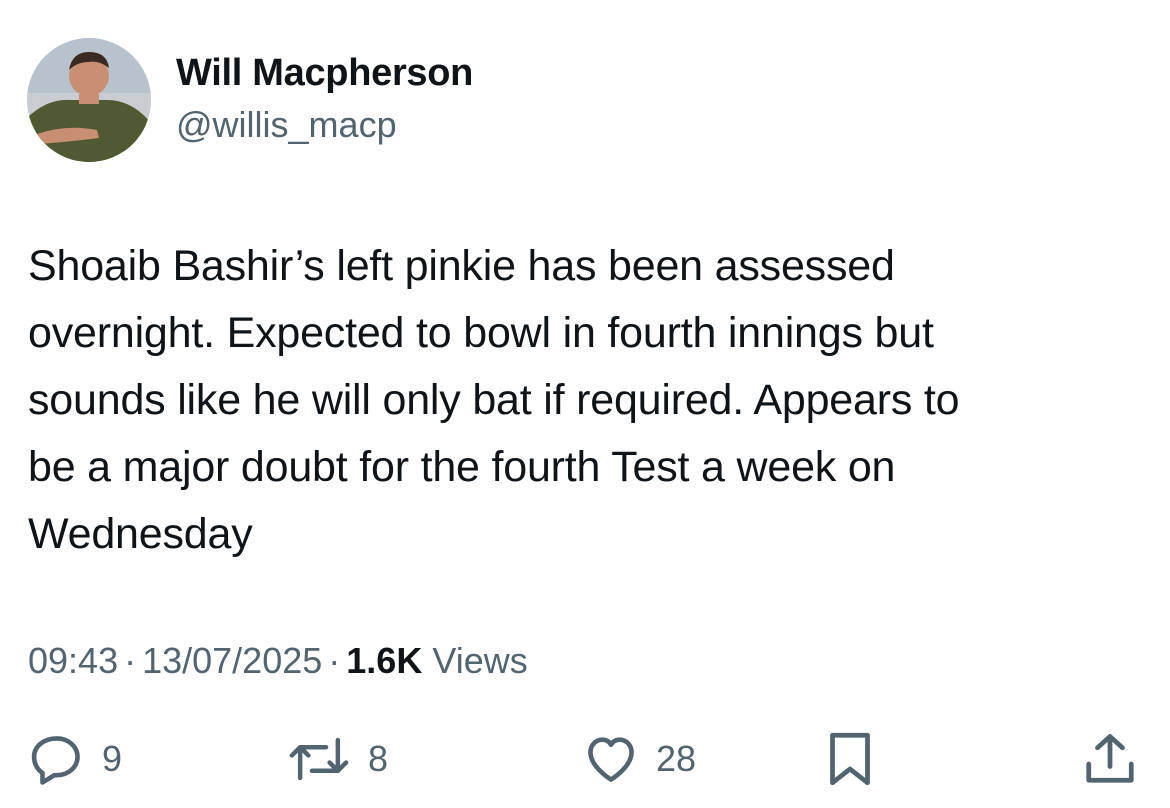 The width and height of the screenshot is (1170, 808). I want to click on reply-button: 9, so click(75, 759).